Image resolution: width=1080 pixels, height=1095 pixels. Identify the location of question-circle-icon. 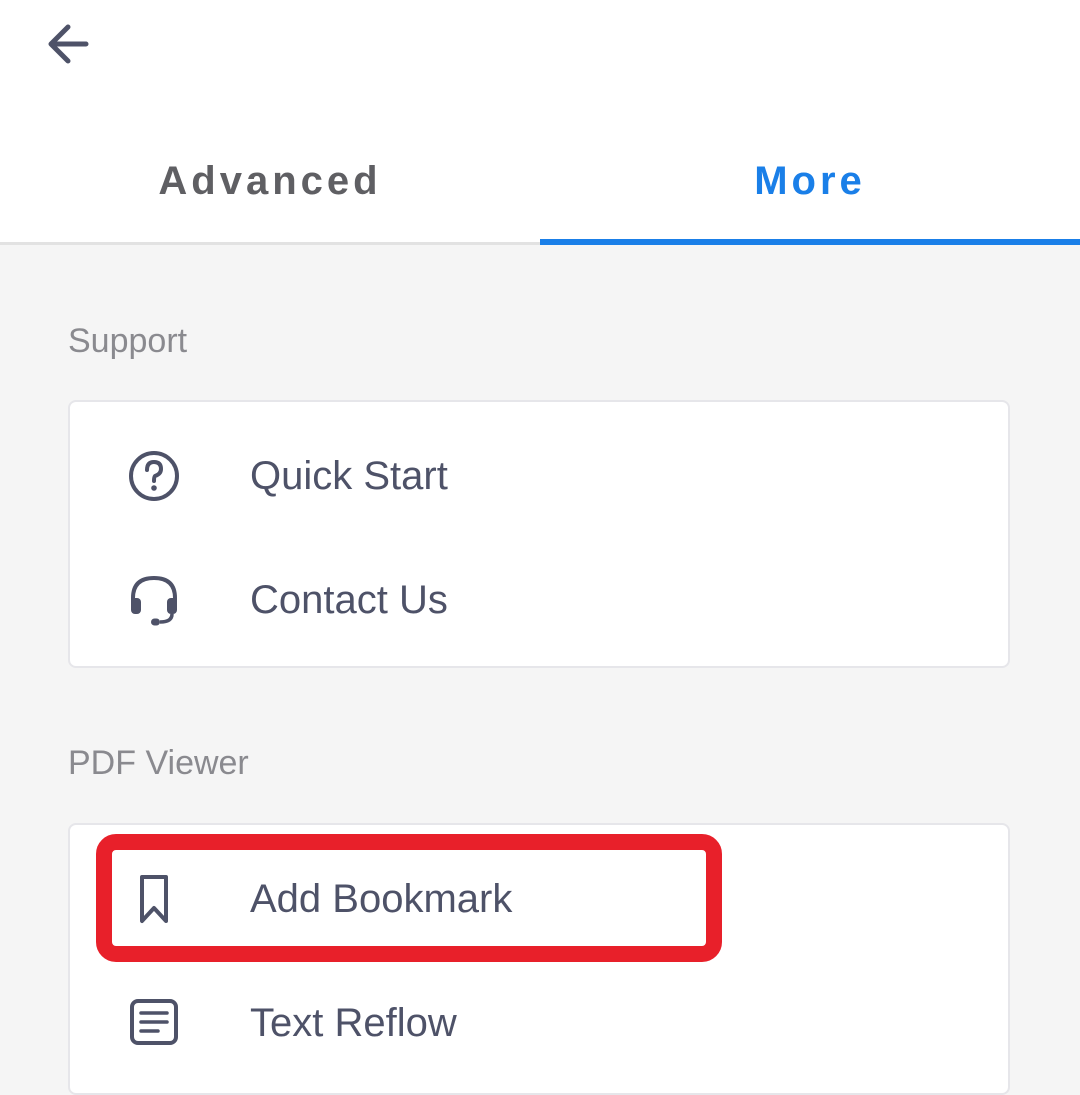
(154, 476).